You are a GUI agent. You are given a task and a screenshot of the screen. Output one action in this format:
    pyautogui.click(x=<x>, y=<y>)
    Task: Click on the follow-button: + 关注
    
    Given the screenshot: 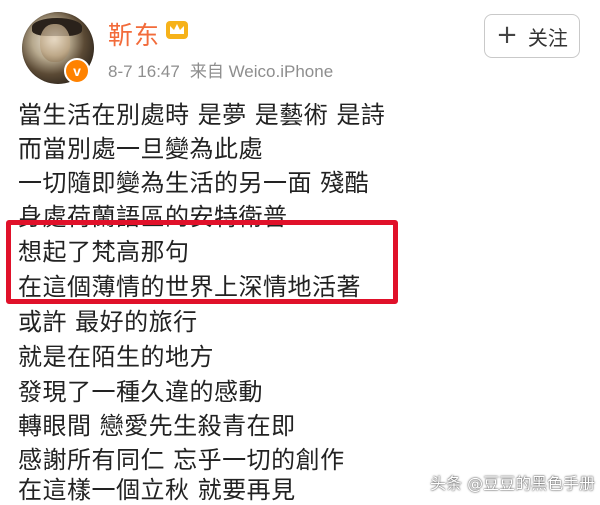 What is the action you would take?
    pyautogui.click(x=532, y=36)
    